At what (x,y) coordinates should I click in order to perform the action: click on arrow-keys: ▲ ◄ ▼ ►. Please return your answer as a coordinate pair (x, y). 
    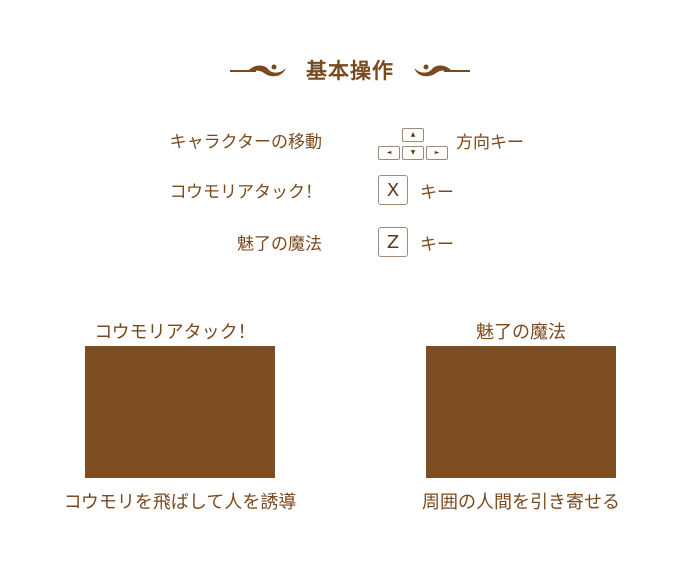
    Looking at the image, I should click on (413, 141).